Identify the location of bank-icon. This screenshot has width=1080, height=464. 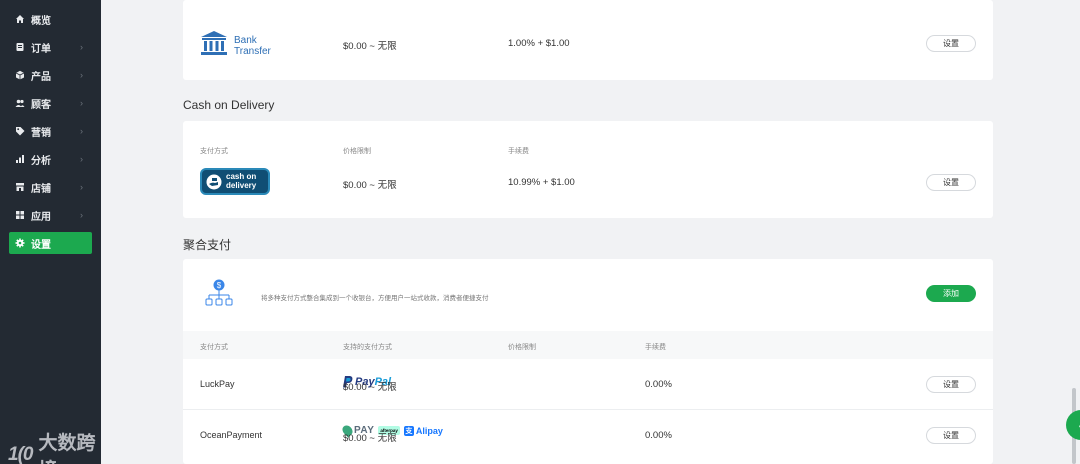
(214, 45).